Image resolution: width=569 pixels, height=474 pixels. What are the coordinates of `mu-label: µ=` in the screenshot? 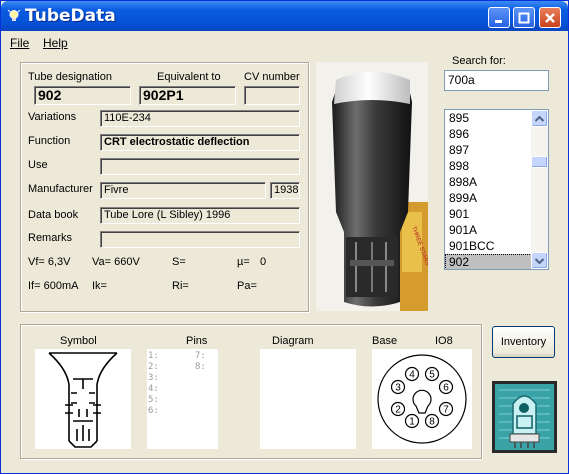 It's located at (243, 262).